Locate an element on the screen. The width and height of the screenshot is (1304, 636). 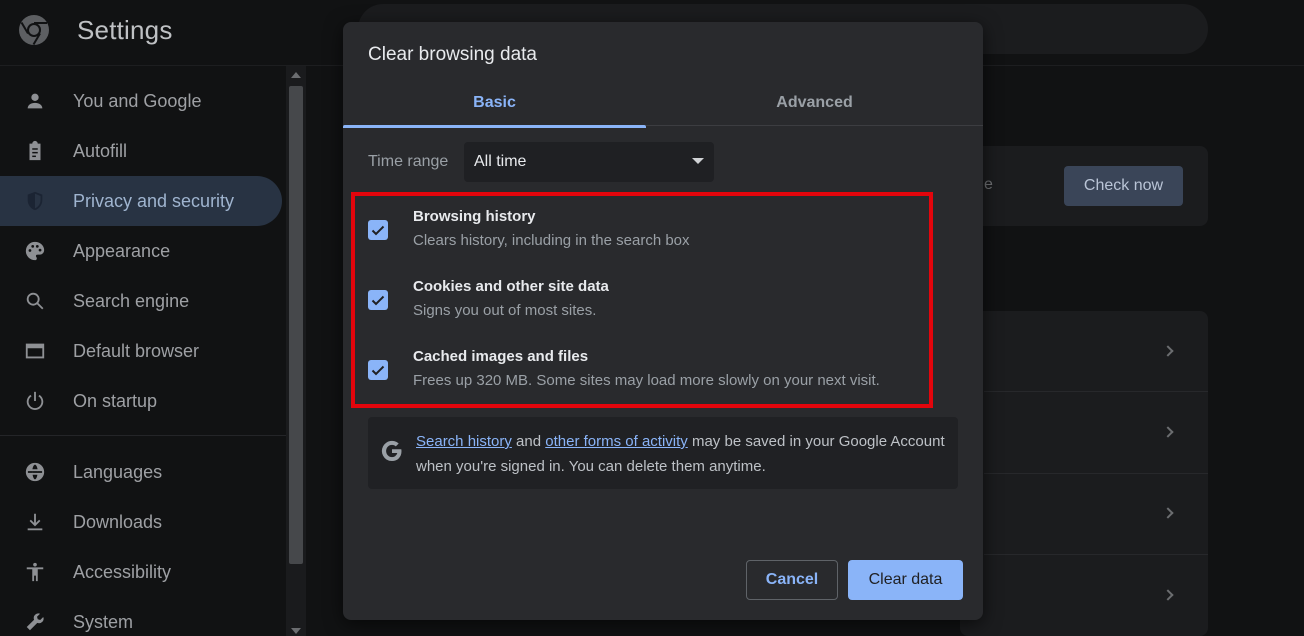
search-icon is located at coordinates (35, 301).